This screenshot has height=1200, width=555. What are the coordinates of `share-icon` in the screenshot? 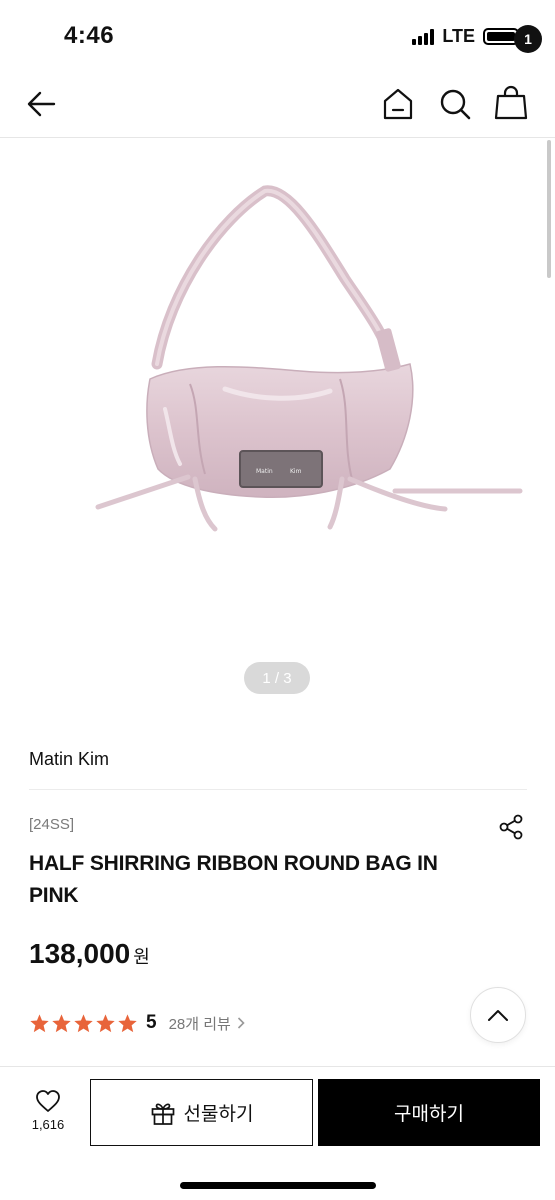 It's located at (511, 827).